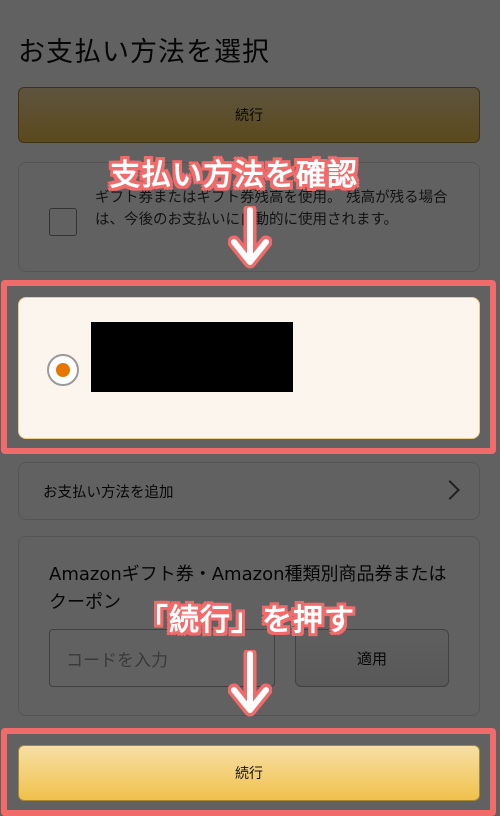  I want to click on continue-button-top: 続行, so click(249, 115).